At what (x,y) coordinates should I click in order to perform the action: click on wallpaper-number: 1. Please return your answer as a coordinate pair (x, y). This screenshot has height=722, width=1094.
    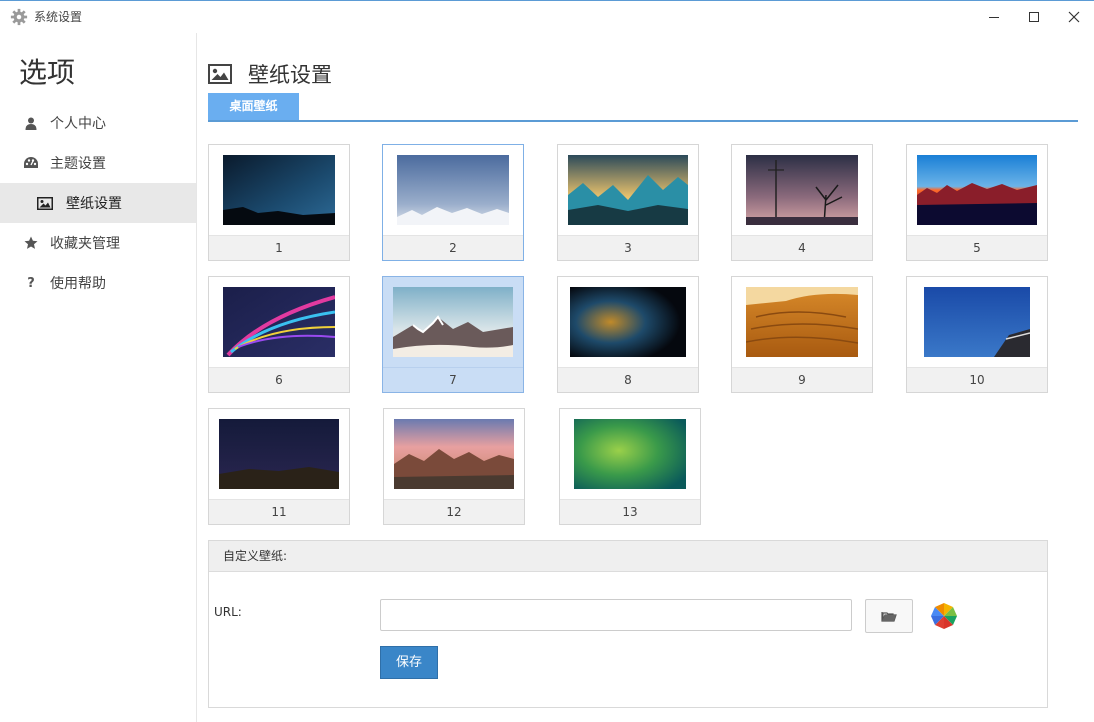
    Looking at the image, I should click on (279, 247).